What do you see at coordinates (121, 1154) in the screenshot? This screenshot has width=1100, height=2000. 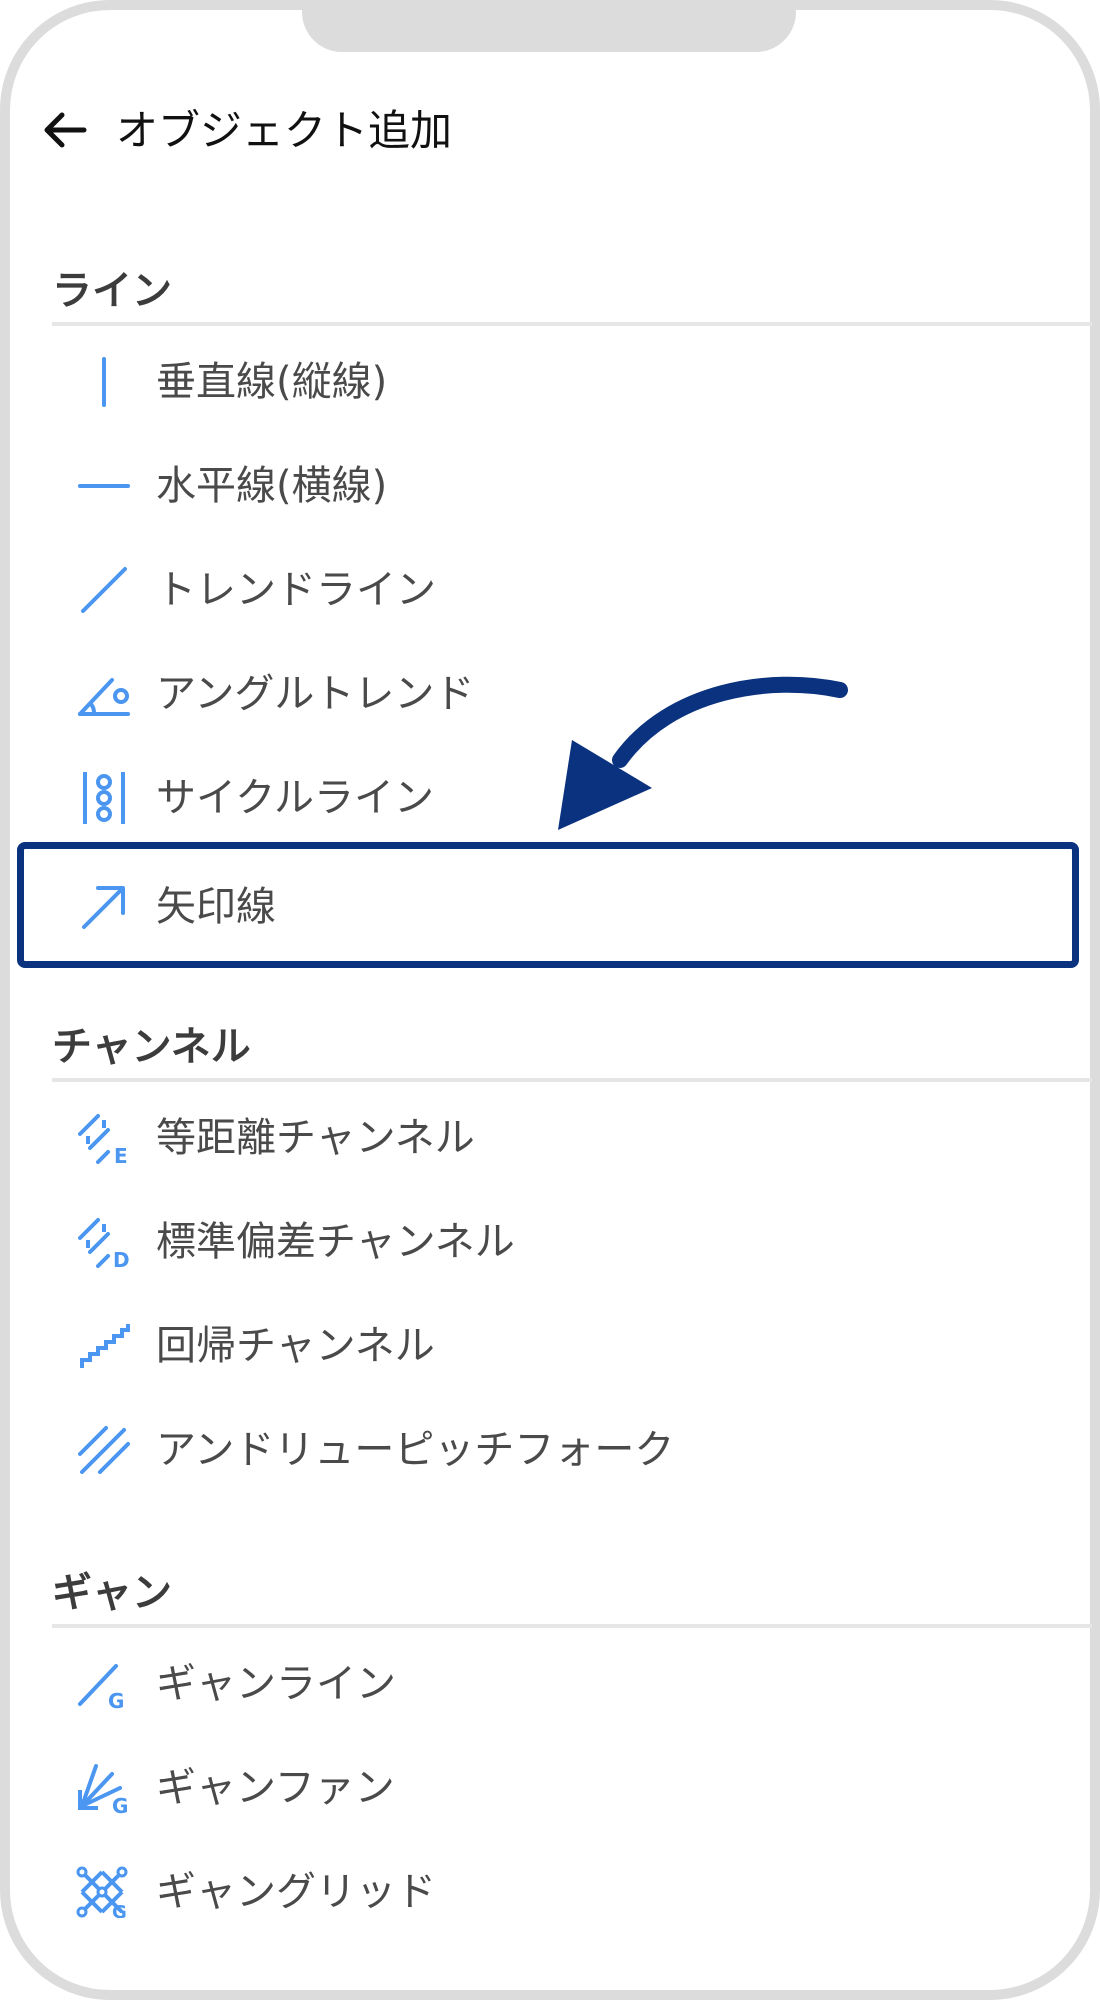 I see `svg-text: E` at bounding box center [121, 1154].